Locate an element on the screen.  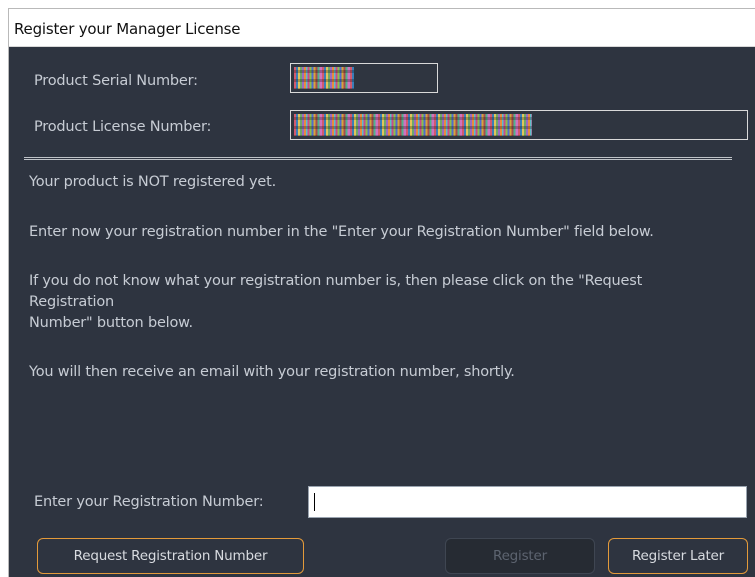
request-registration-number-button: Request Registration Number is located at coordinates (170, 556).